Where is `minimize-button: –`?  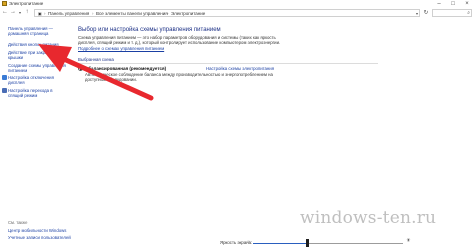 minimize-button: – is located at coordinates (439, 4).